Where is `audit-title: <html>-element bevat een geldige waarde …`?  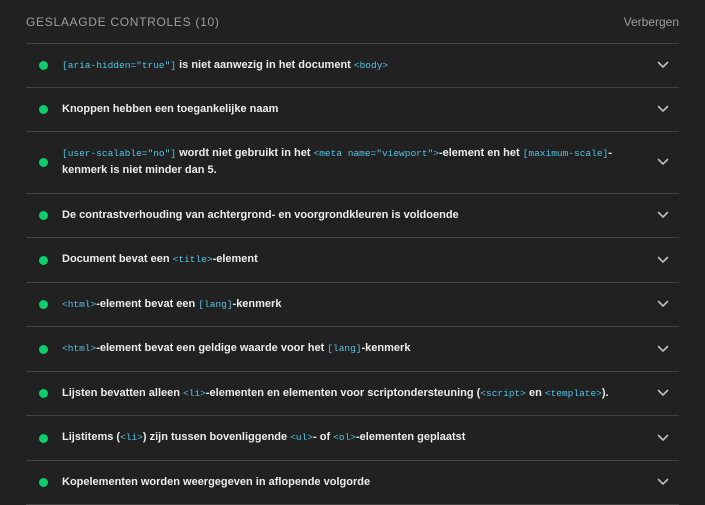
audit-title: <html>-element bevat een geldige waarde … is located at coordinates (353, 348).